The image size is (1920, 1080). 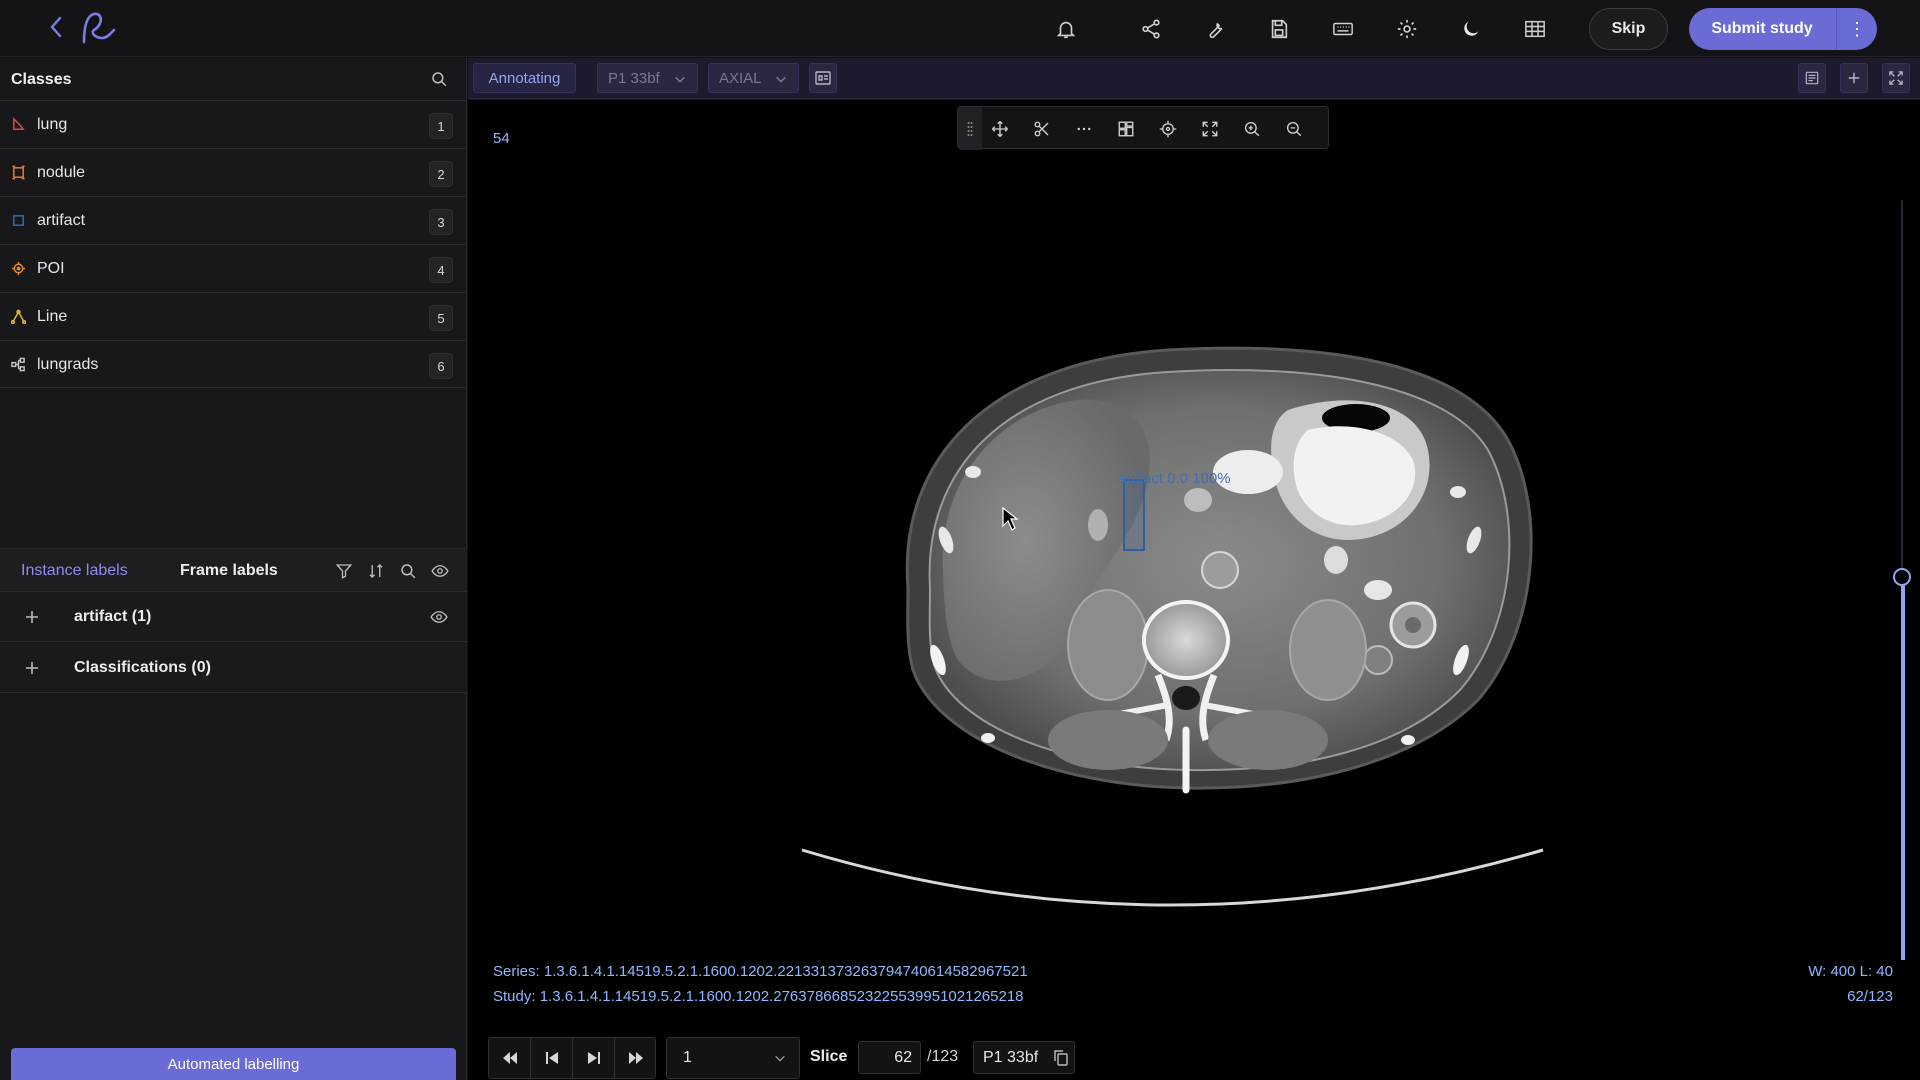 I want to click on first-frame-icon, so click(x=510, y=1058).